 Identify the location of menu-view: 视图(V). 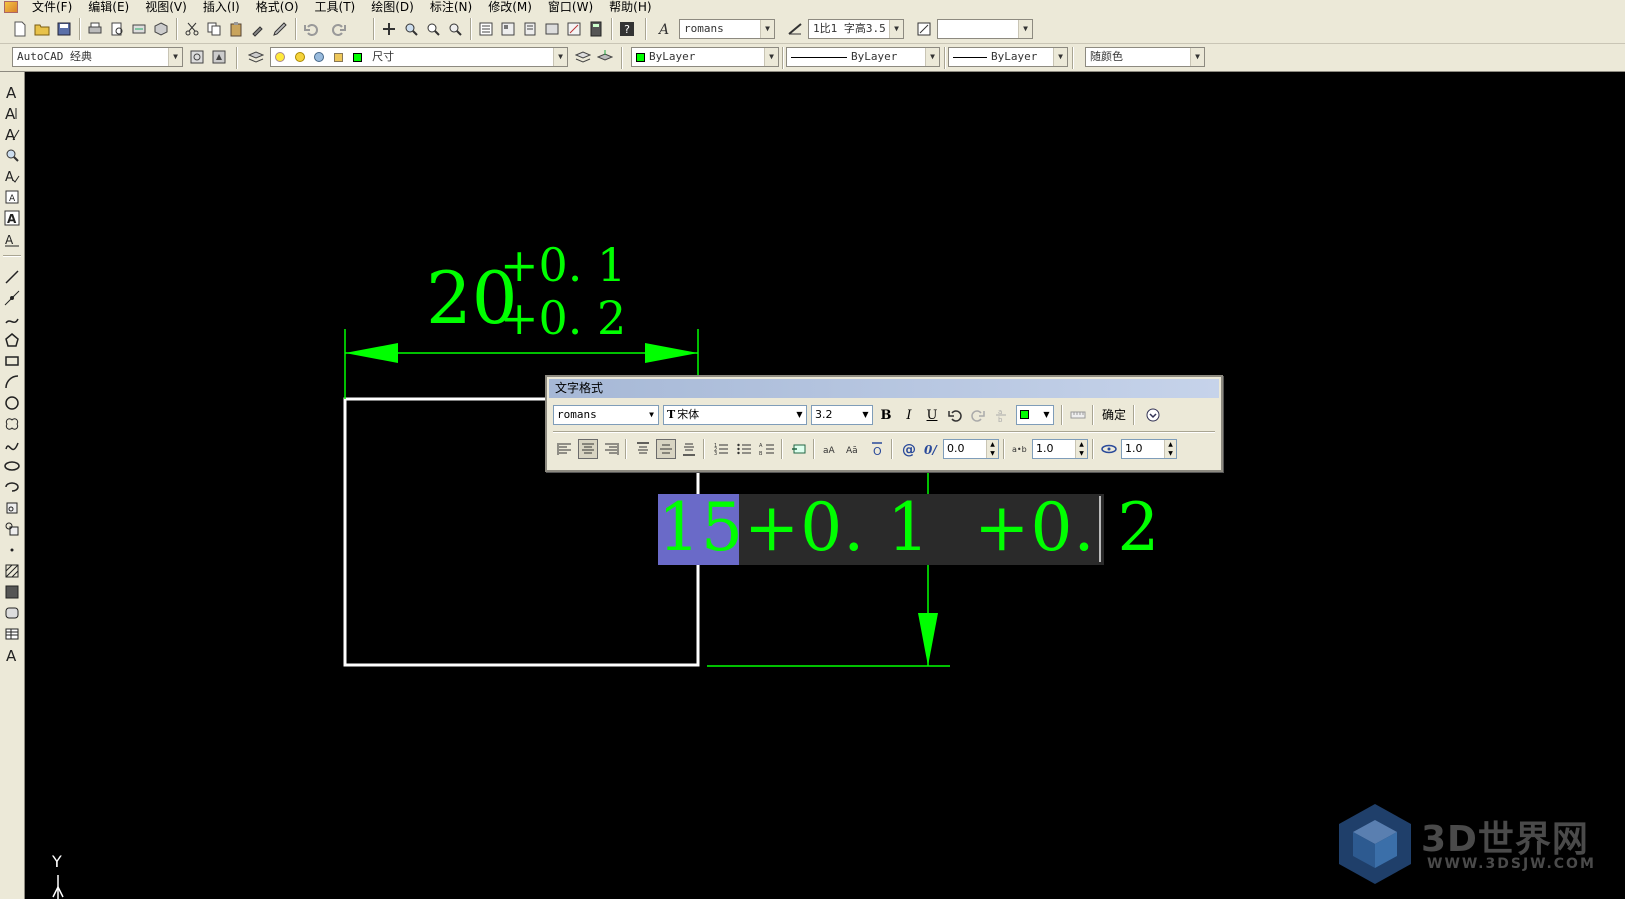
(166, 7).